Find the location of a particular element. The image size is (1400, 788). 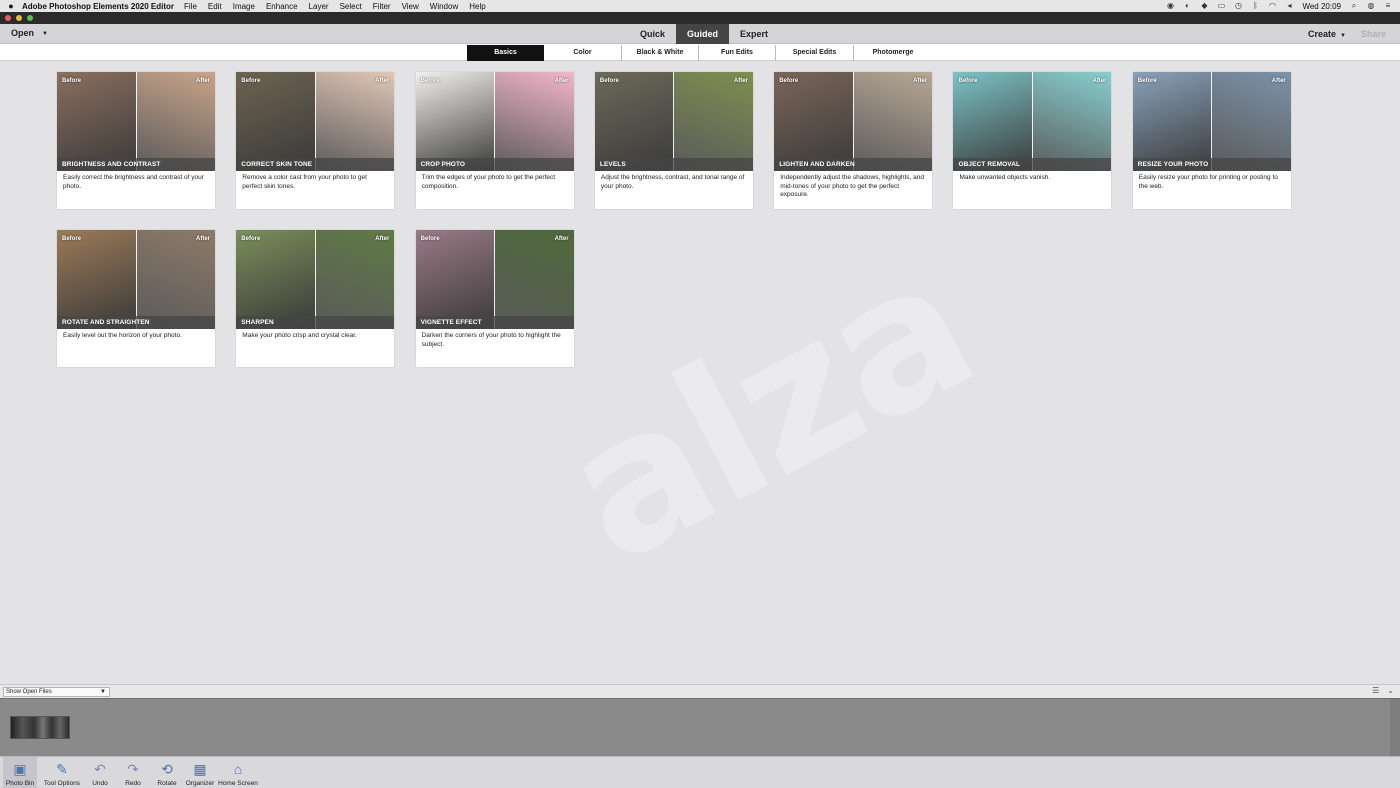

organizer-button: ▦ Organizer is located at coordinates (200, 772).